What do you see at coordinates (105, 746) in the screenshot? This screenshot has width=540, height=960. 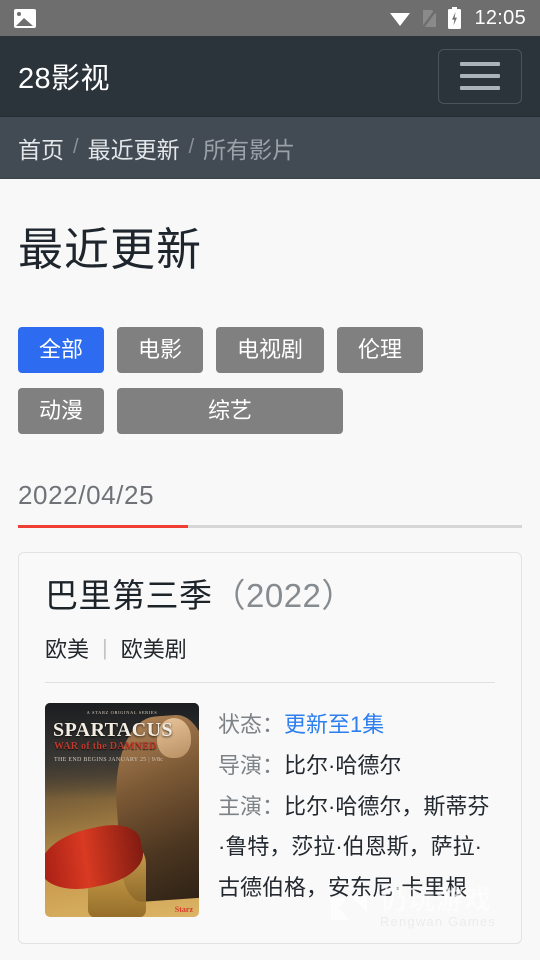 I see `poster-subtitle: WAR of the DAMNED` at bounding box center [105, 746].